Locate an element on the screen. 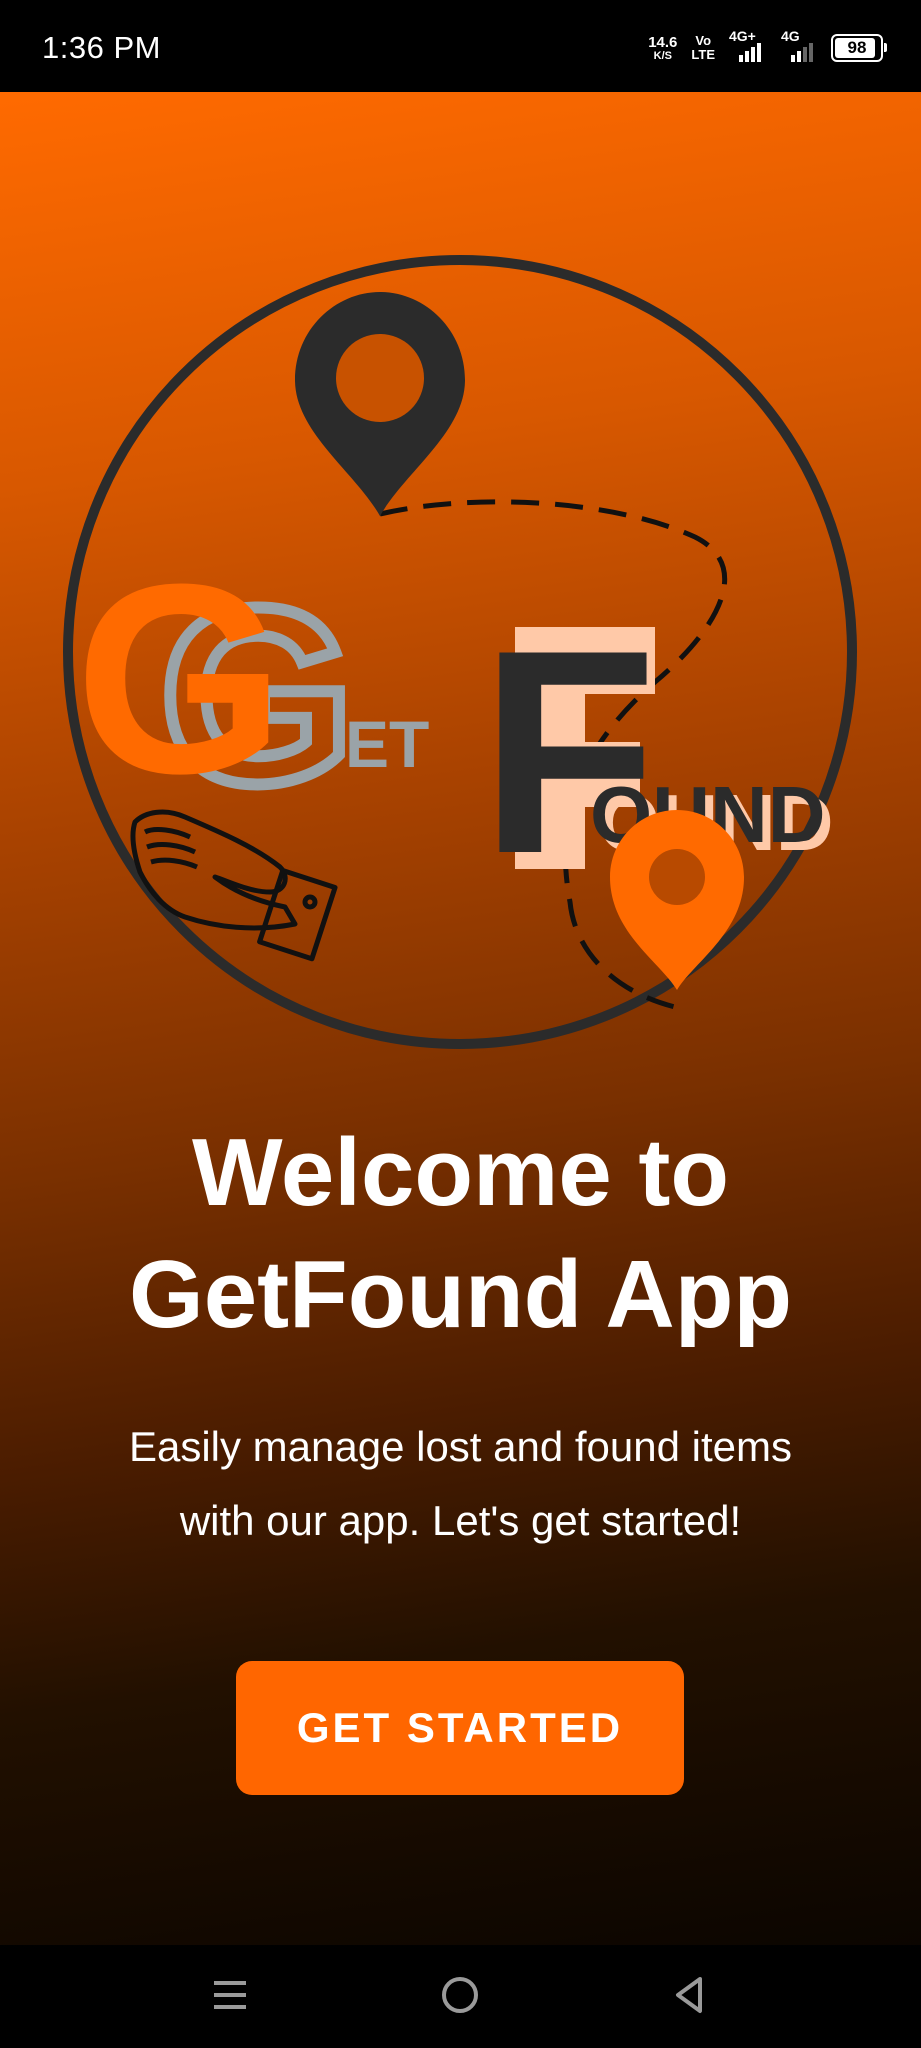 This screenshot has width=921, height=2048. volte-icon: Vo LTE is located at coordinates (703, 48).